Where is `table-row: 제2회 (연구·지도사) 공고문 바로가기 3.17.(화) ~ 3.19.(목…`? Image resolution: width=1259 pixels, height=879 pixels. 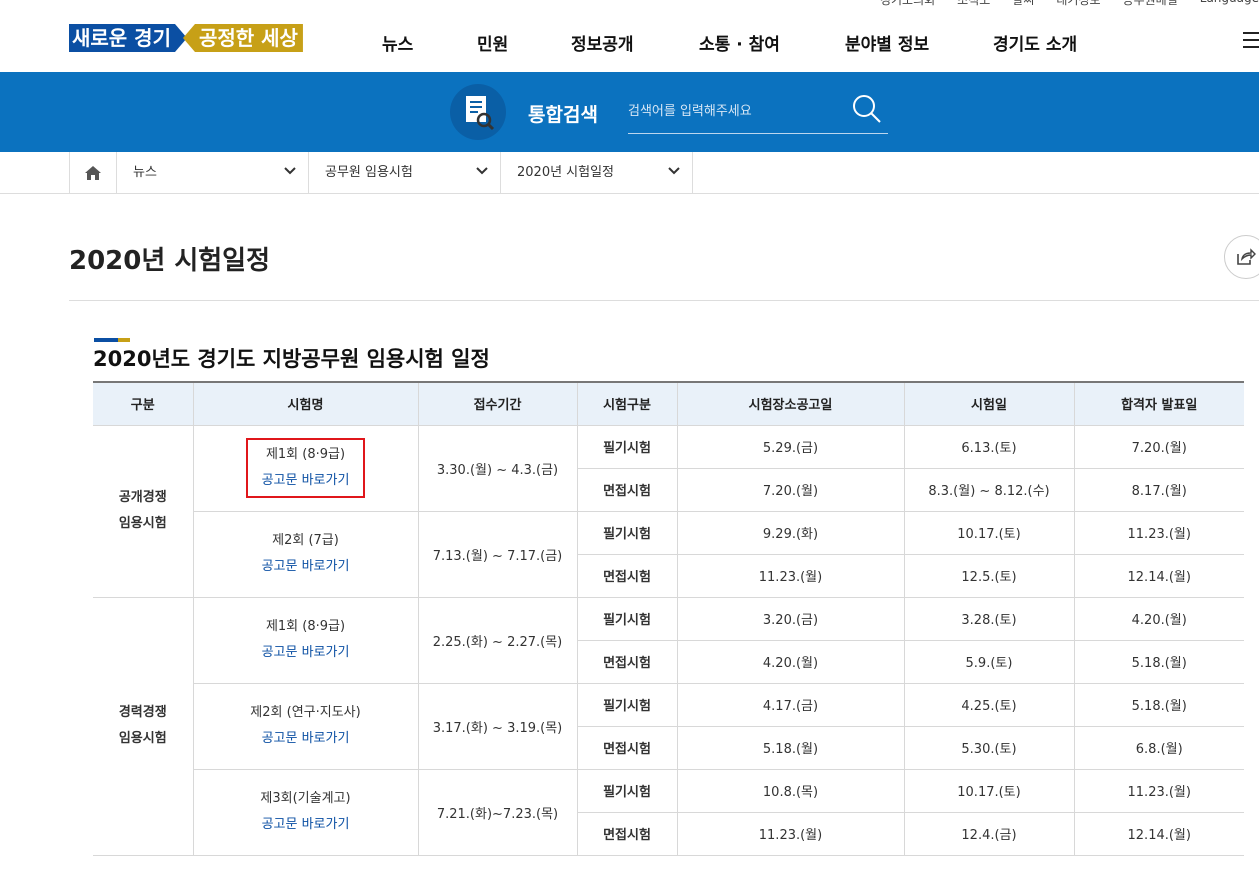
table-row: 제2회 (연구·지도사) 공고문 바로가기 3.17.(화) ~ 3.19.(목… is located at coordinates (668, 726).